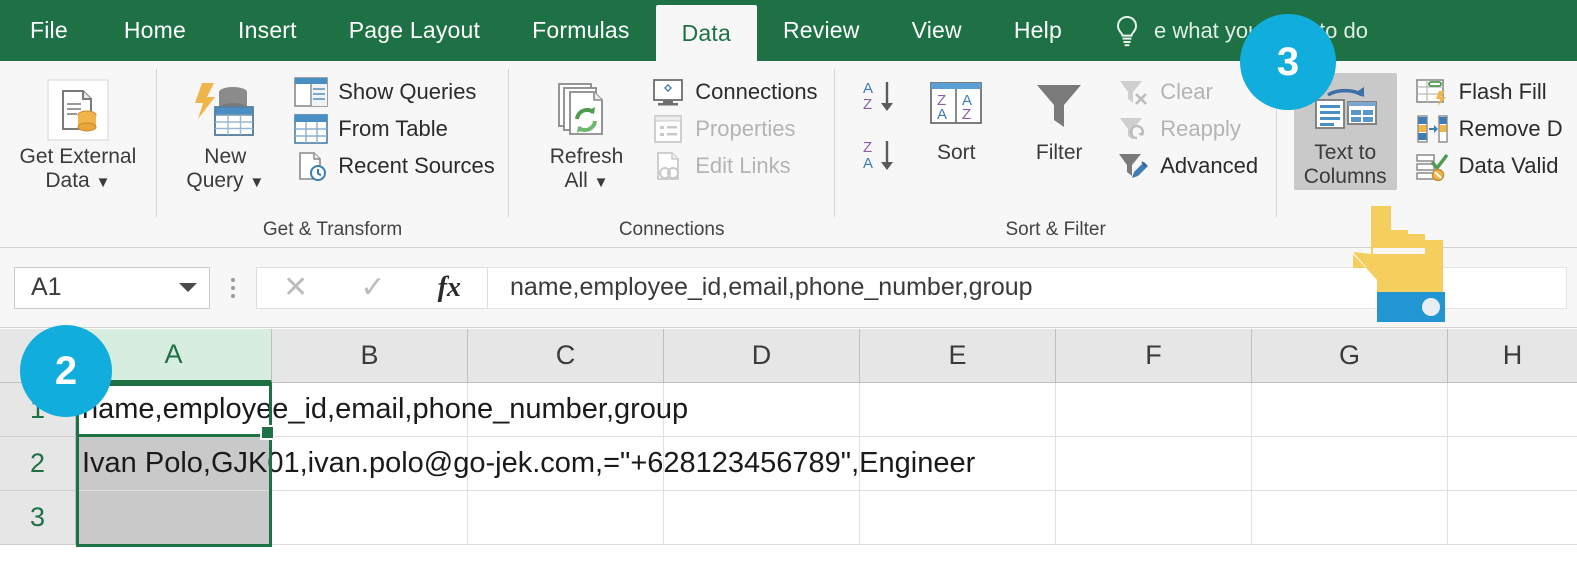  I want to click on tab-label: Page Layout, so click(414, 30).